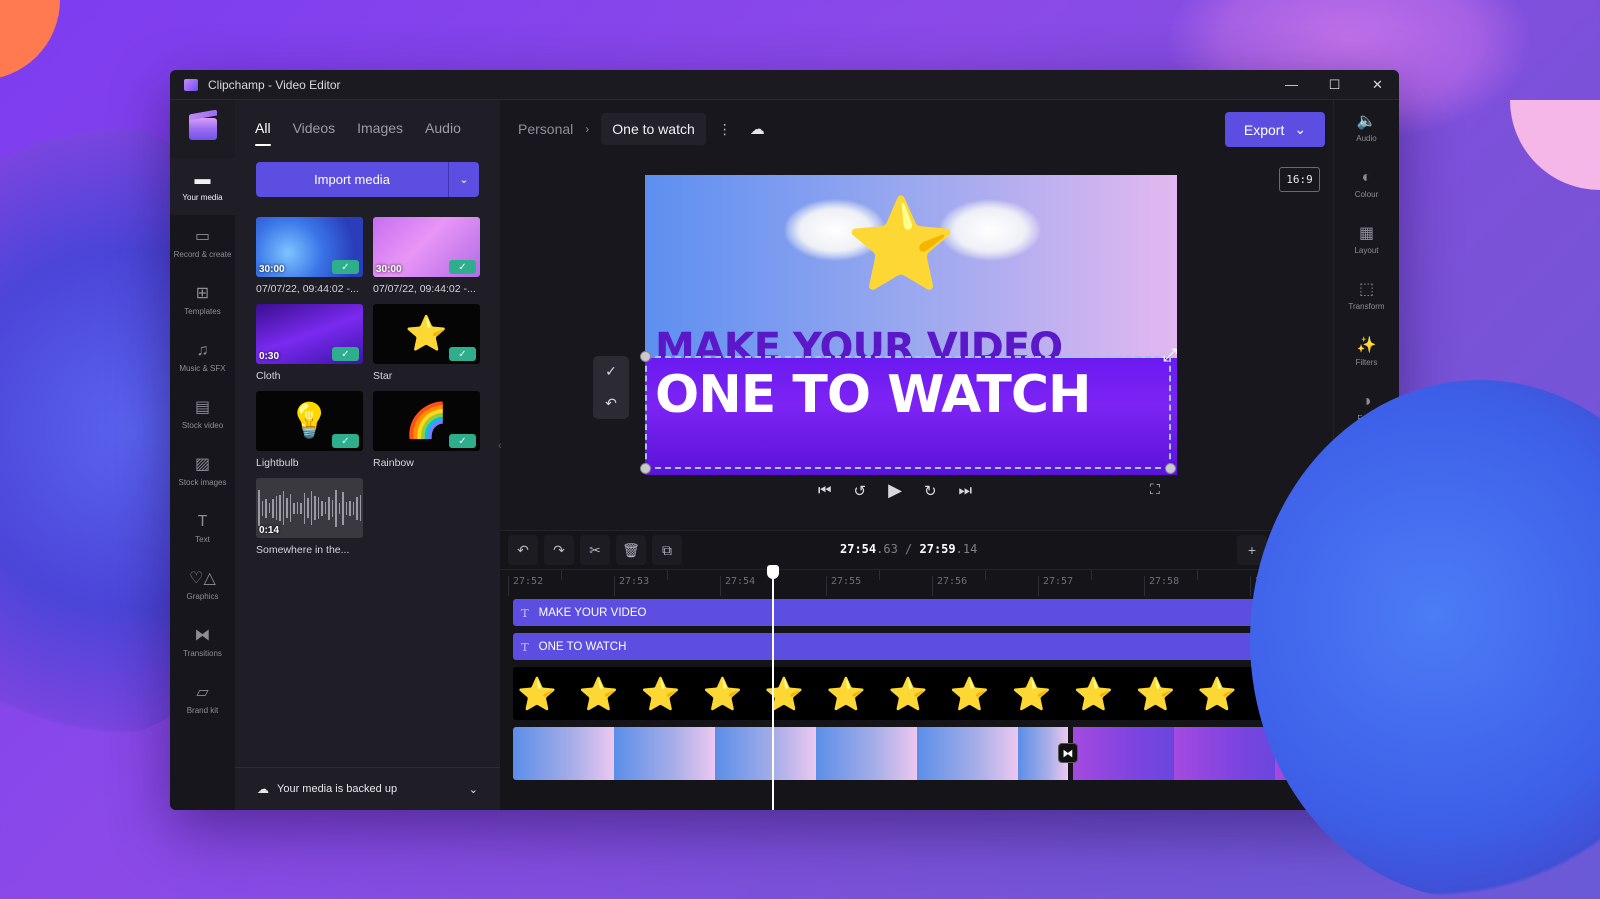 The image size is (1600, 899). What do you see at coordinates (443, 132) in the screenshot?
I see `tab-audio: Audio` at bounding box center [443, 132].